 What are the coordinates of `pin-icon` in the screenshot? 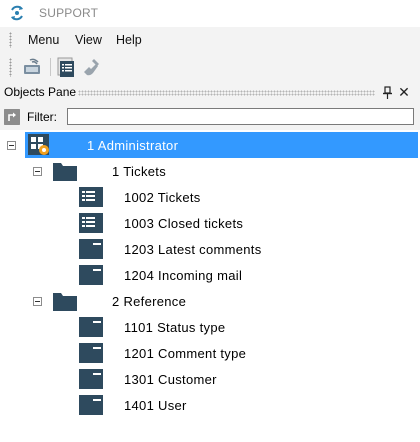 It's located at (388, 93).